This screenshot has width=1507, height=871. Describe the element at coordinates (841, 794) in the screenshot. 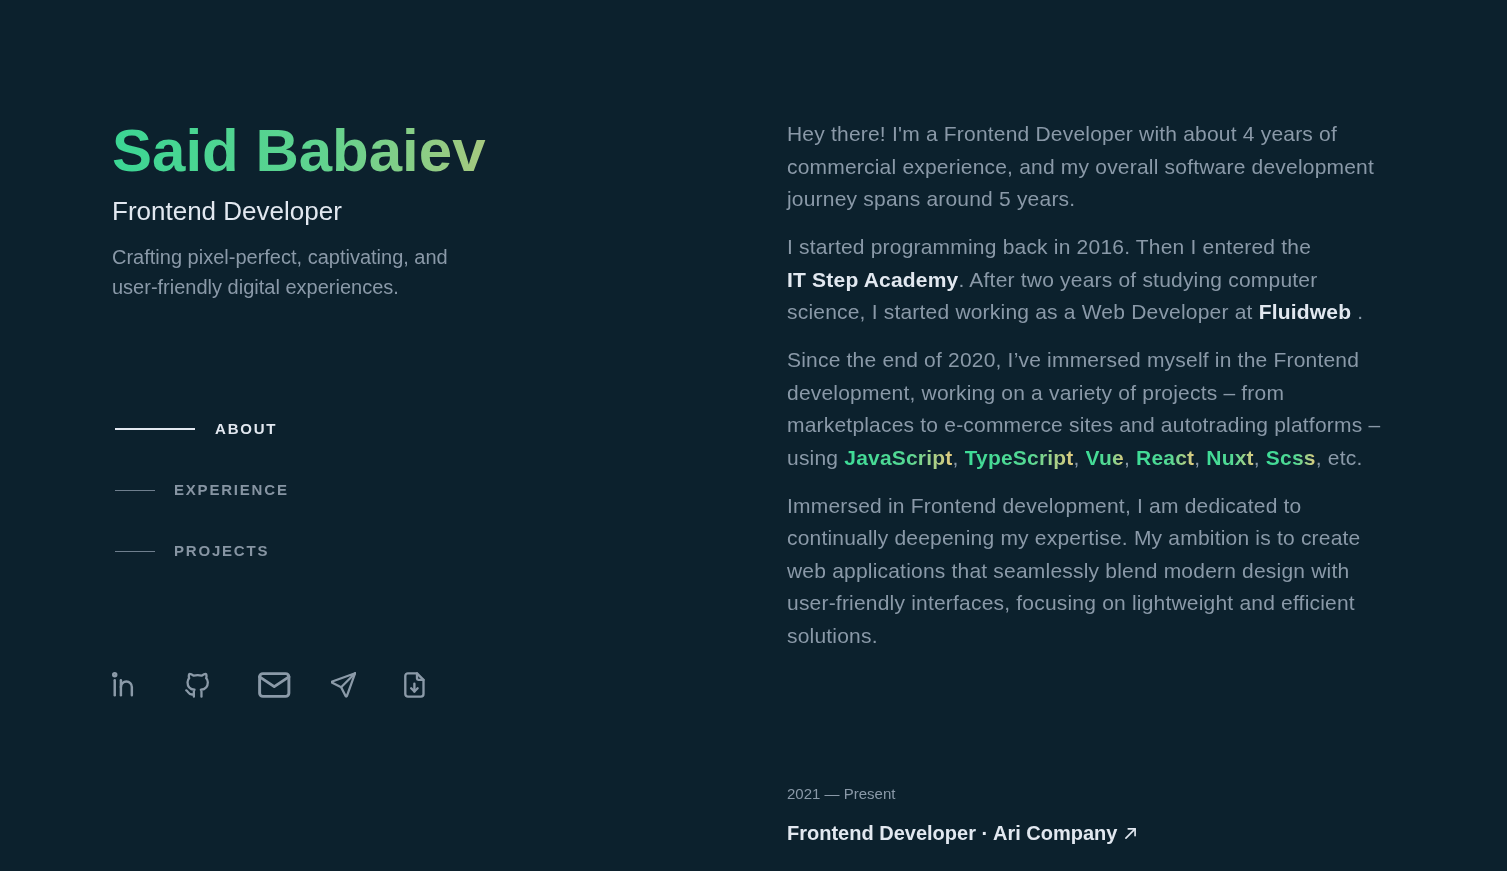

I see `job-period: 2021 — Present` at that location.